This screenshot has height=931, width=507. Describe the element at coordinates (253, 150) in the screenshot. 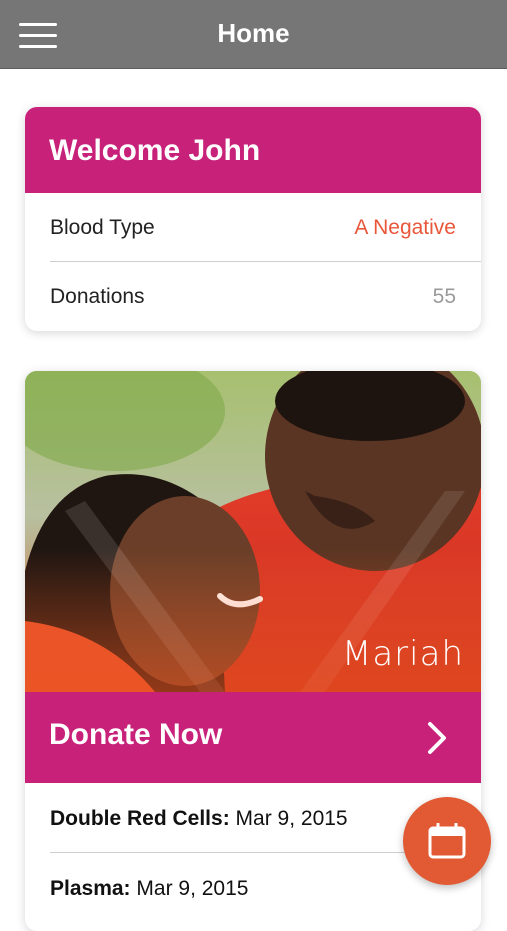

I see `welcome-title: Welcome John` at that location.